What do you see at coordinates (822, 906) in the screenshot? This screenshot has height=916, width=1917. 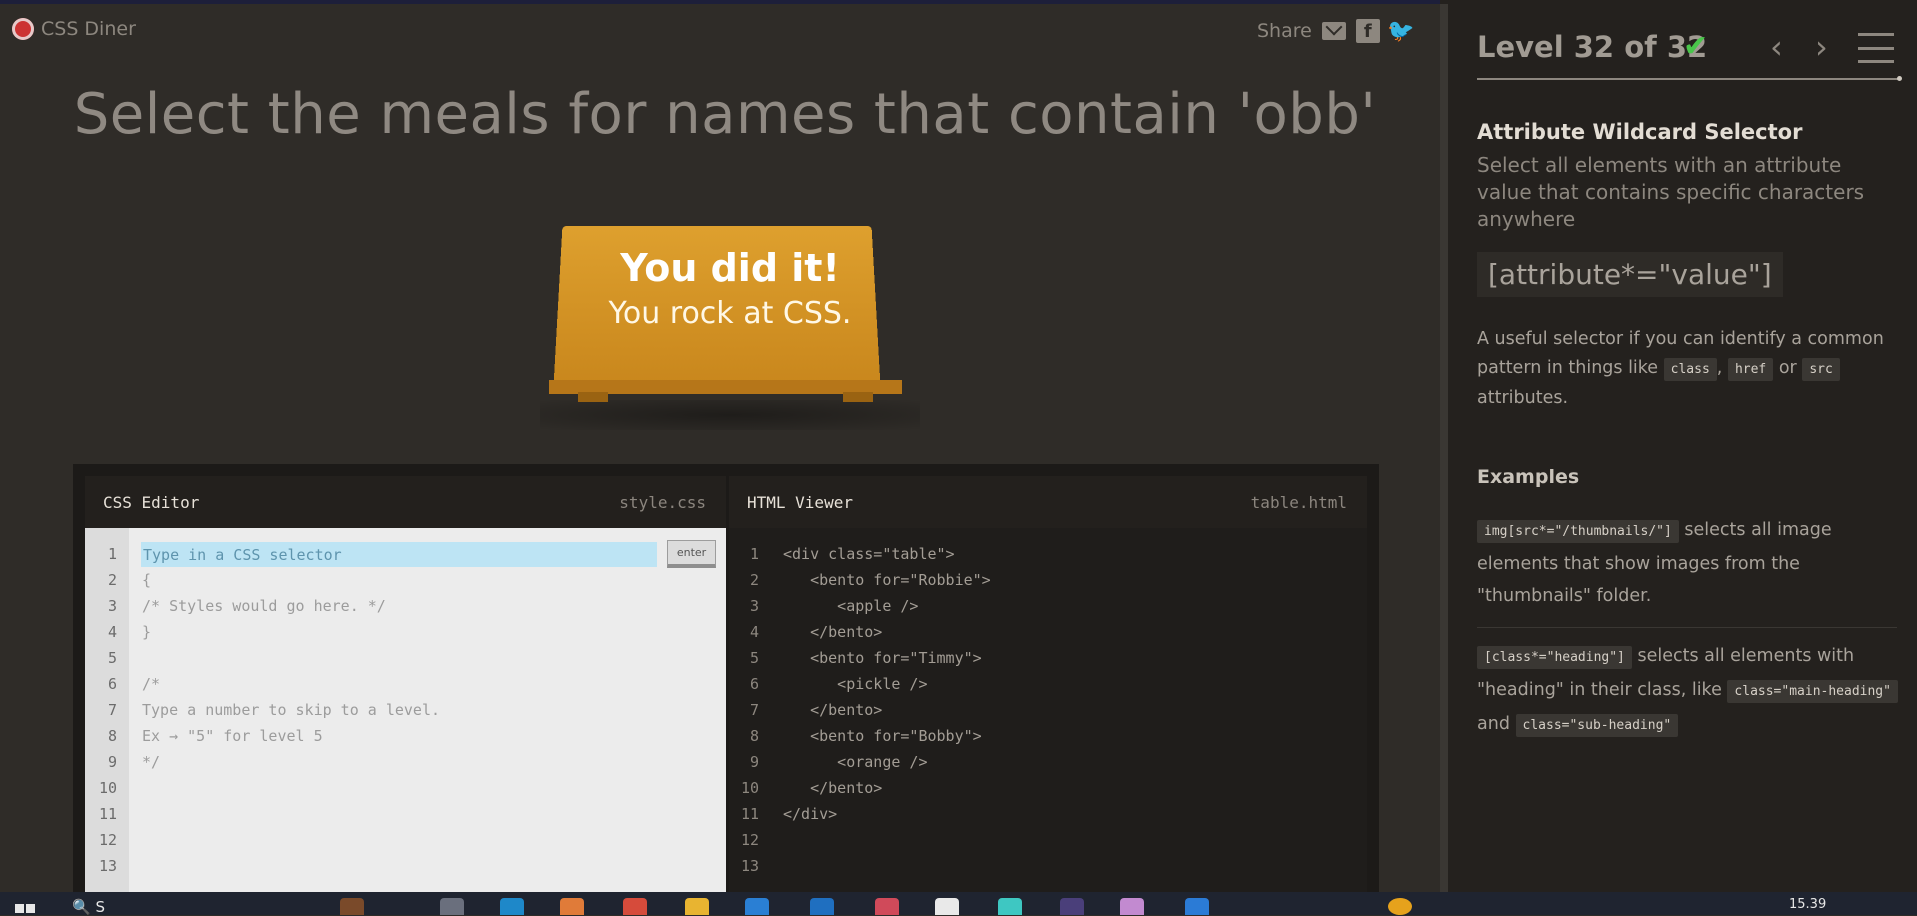 I see `mail-app-icon` at bounding box center [822, 906].